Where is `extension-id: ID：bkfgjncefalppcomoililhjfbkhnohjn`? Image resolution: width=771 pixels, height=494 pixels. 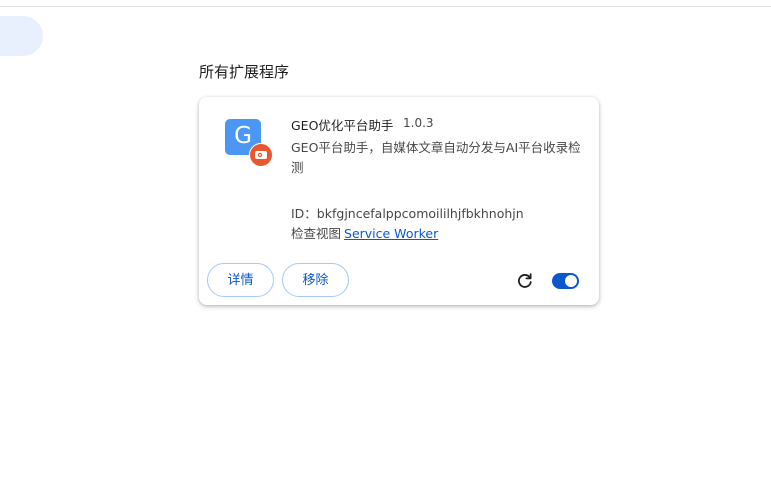 extension-id: ID：bkfgjncefalppcomoililhjfbkhnohjn is located at coordinates (407, 213).